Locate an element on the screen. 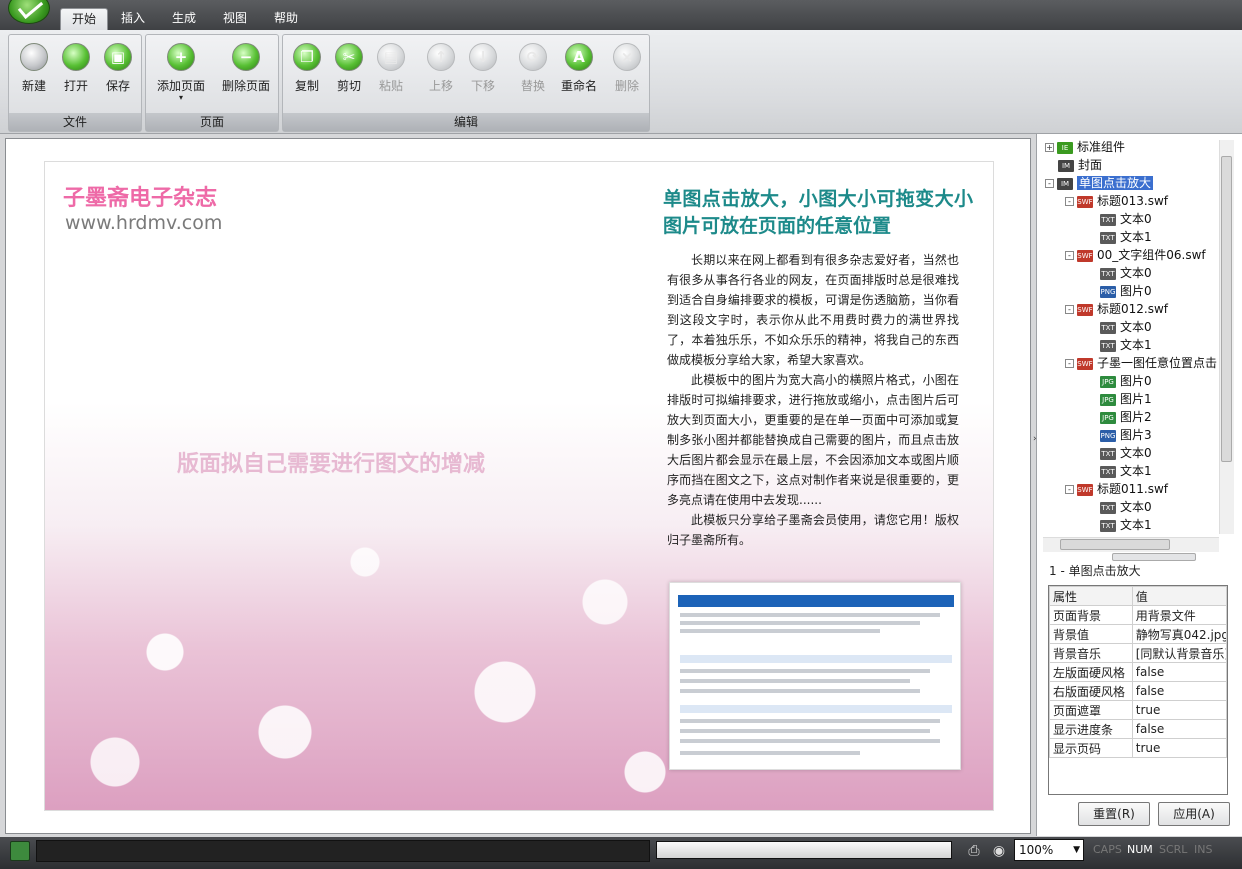 This screenshot has width=1242, height=869. tree-node-label: 单图点击放大 is located at coordinates (1115, 183).